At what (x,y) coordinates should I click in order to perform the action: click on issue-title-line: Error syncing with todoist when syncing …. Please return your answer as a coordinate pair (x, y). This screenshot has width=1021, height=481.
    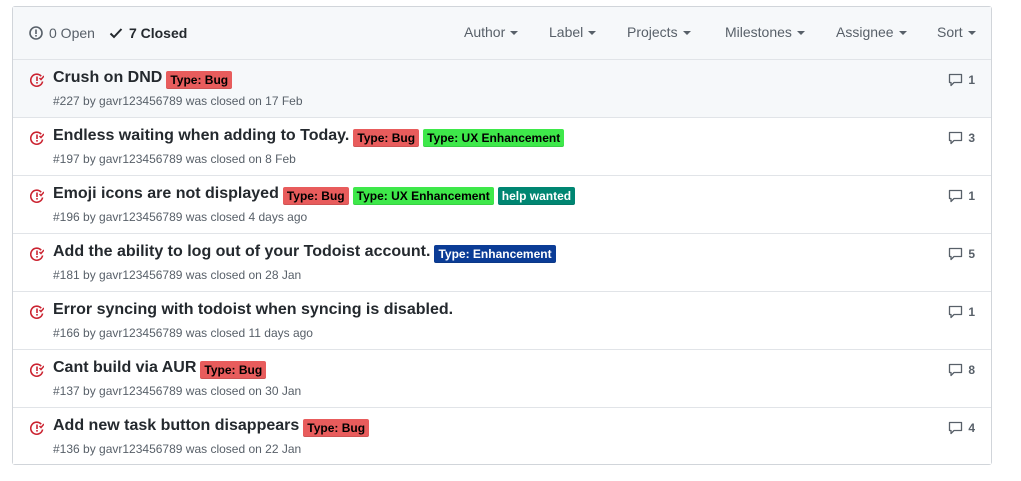
    Looking at the image, I should click on (253, 310).